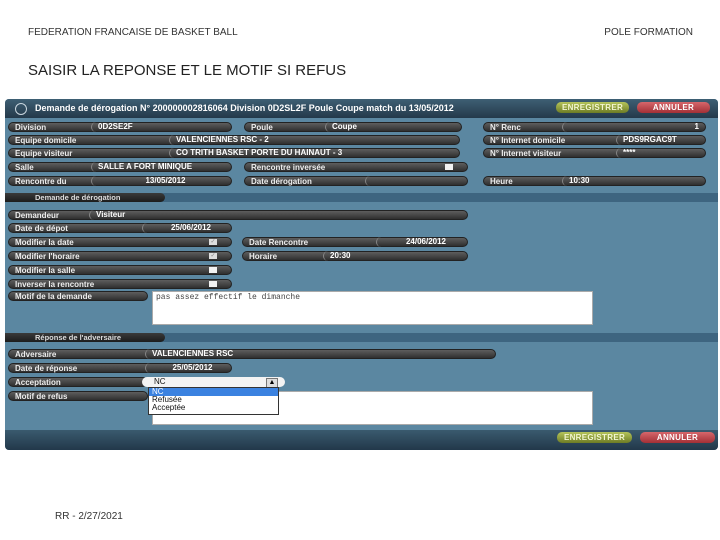  Describe the element at coordinates (133, 32) in the screenshot. I see `org-name: FEDERATION FRANCAISE DE BASKET BALL` at that location.